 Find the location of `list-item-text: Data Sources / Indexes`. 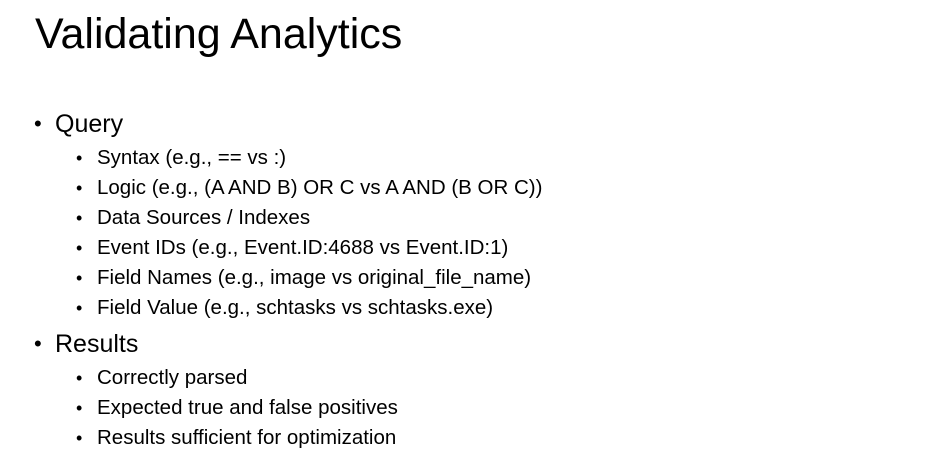

list-item-text: Data Sources / Indexes is located at coordinates (204, 217).